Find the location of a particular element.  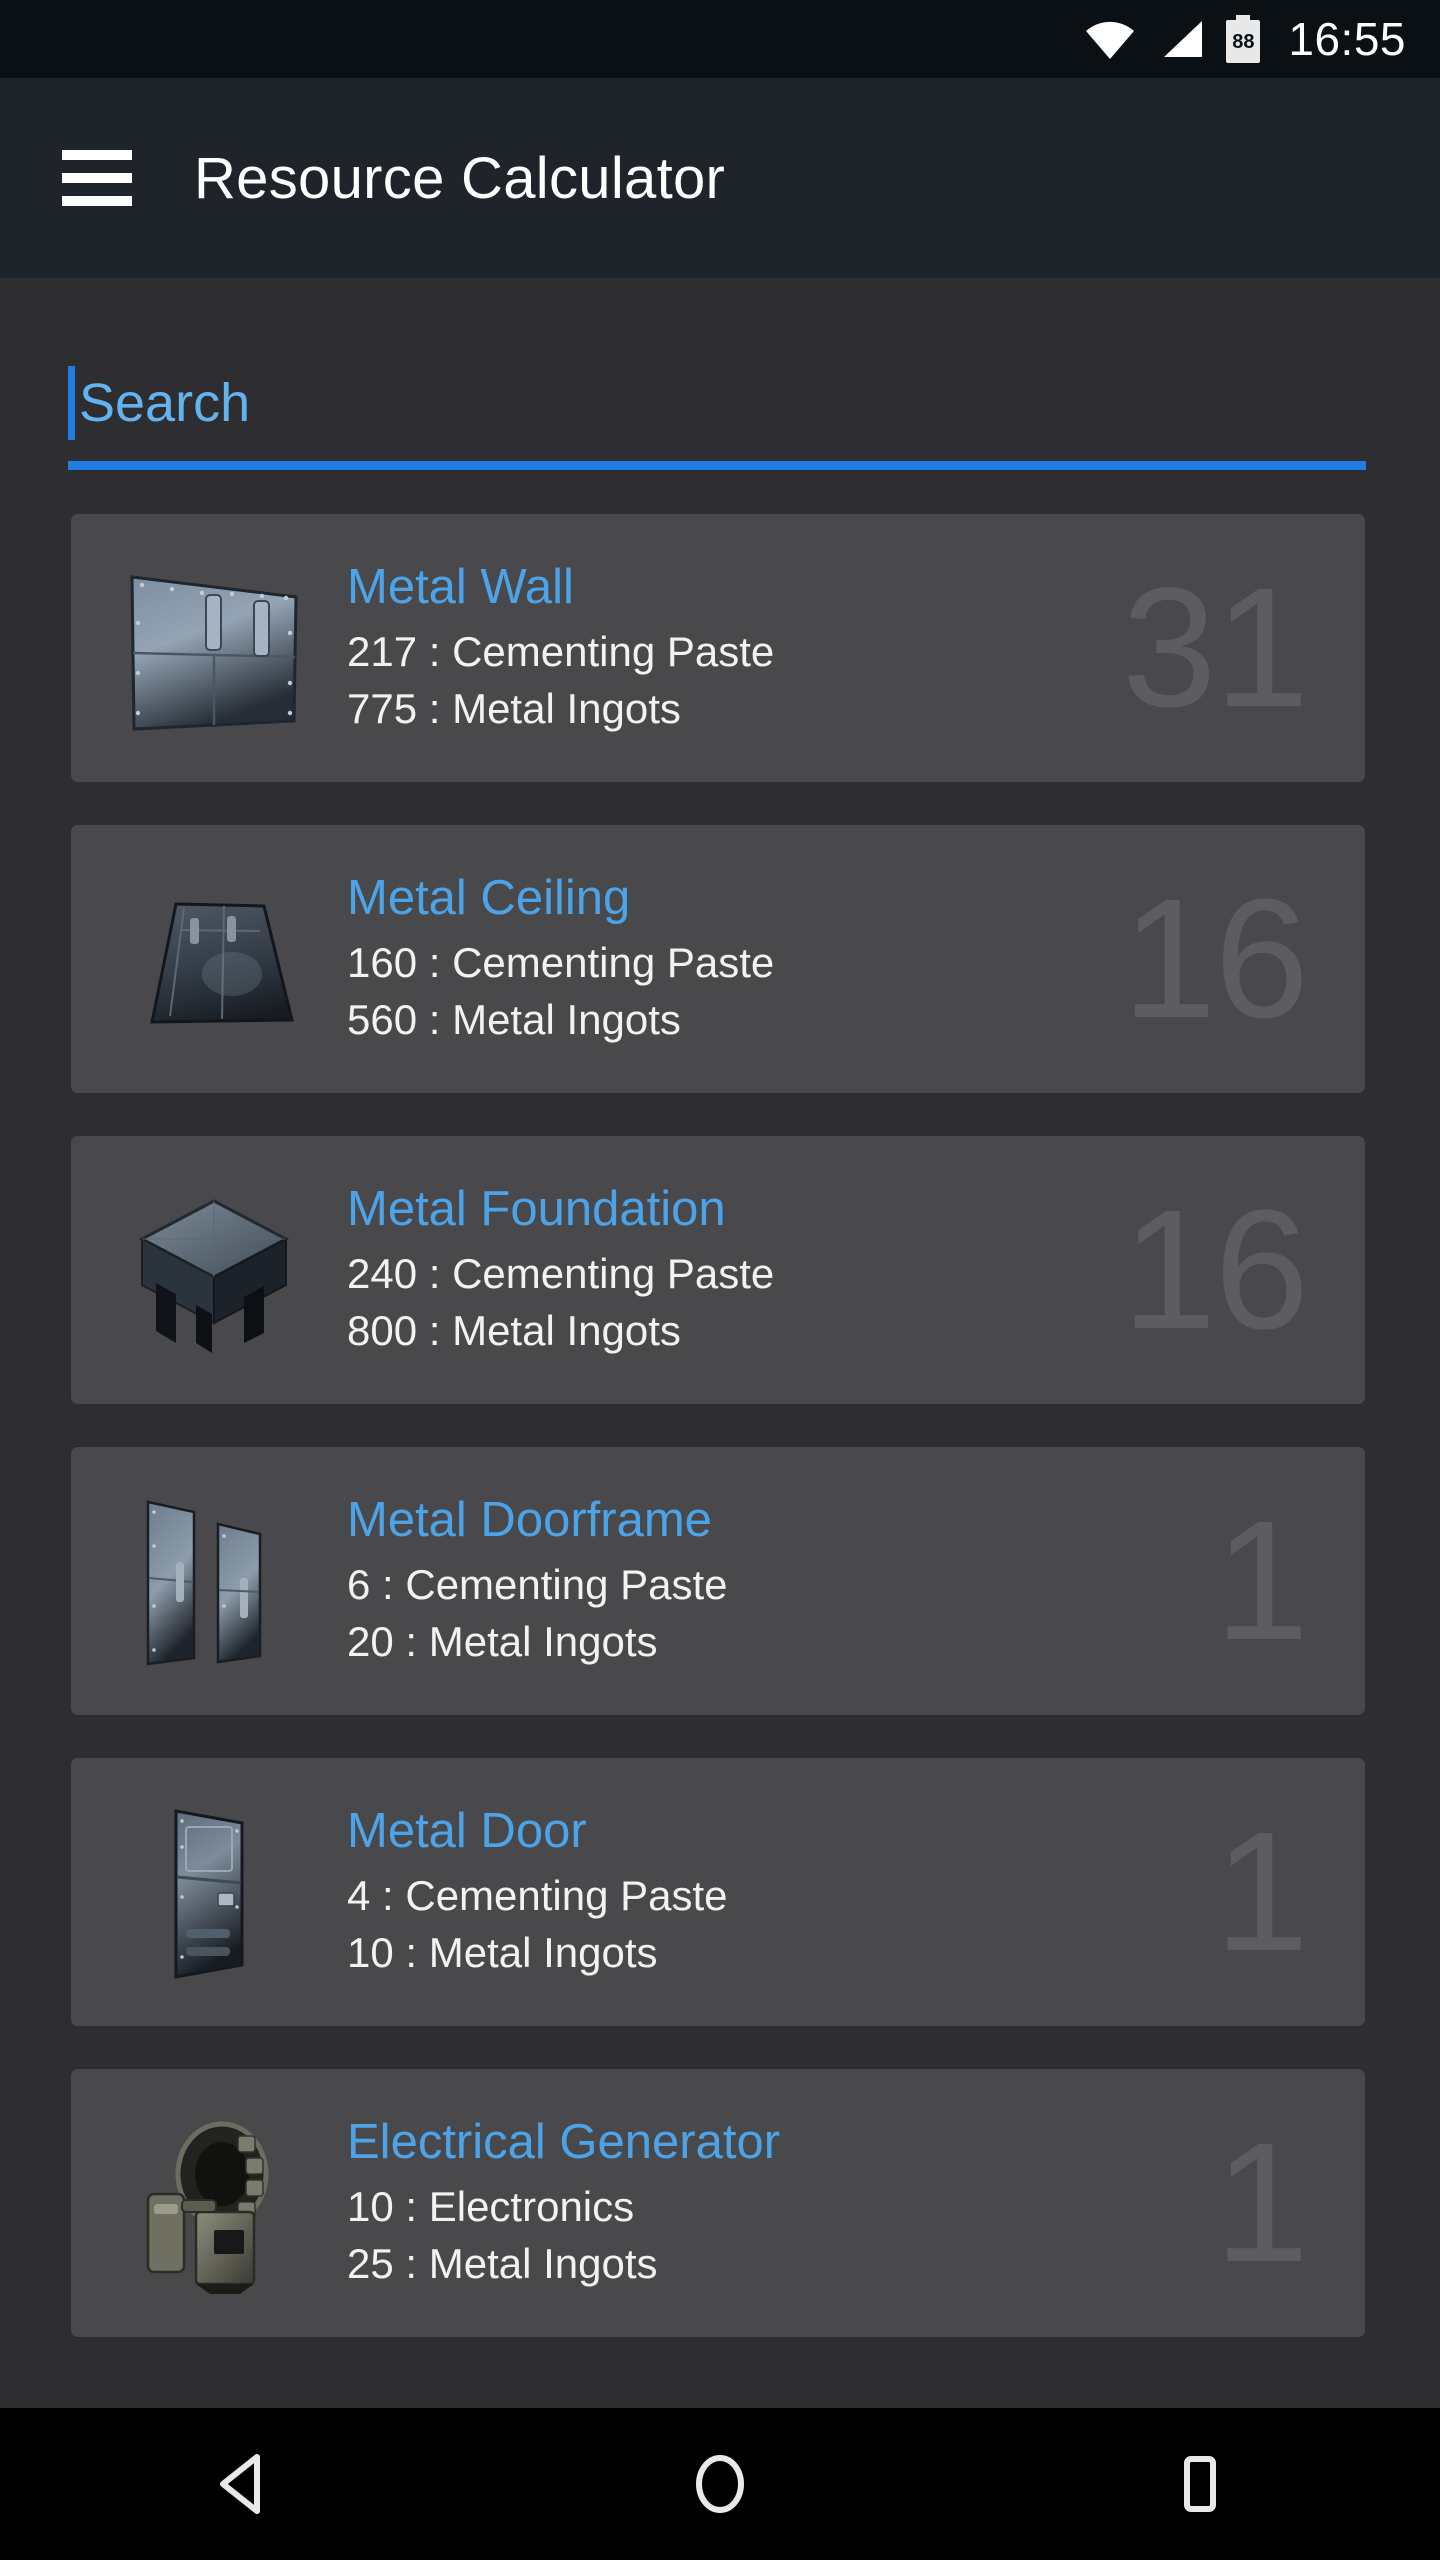

search-placeholder-text: Search is located at coordinates (165, 403).